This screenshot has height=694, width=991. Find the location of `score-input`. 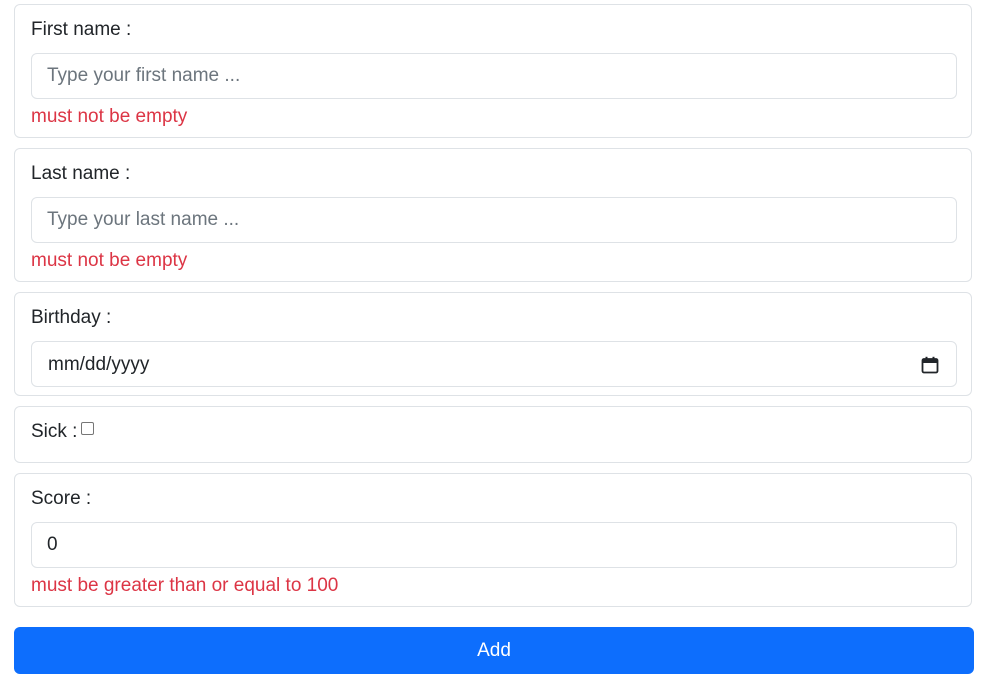

score-input is located at coordinates (494, 545).